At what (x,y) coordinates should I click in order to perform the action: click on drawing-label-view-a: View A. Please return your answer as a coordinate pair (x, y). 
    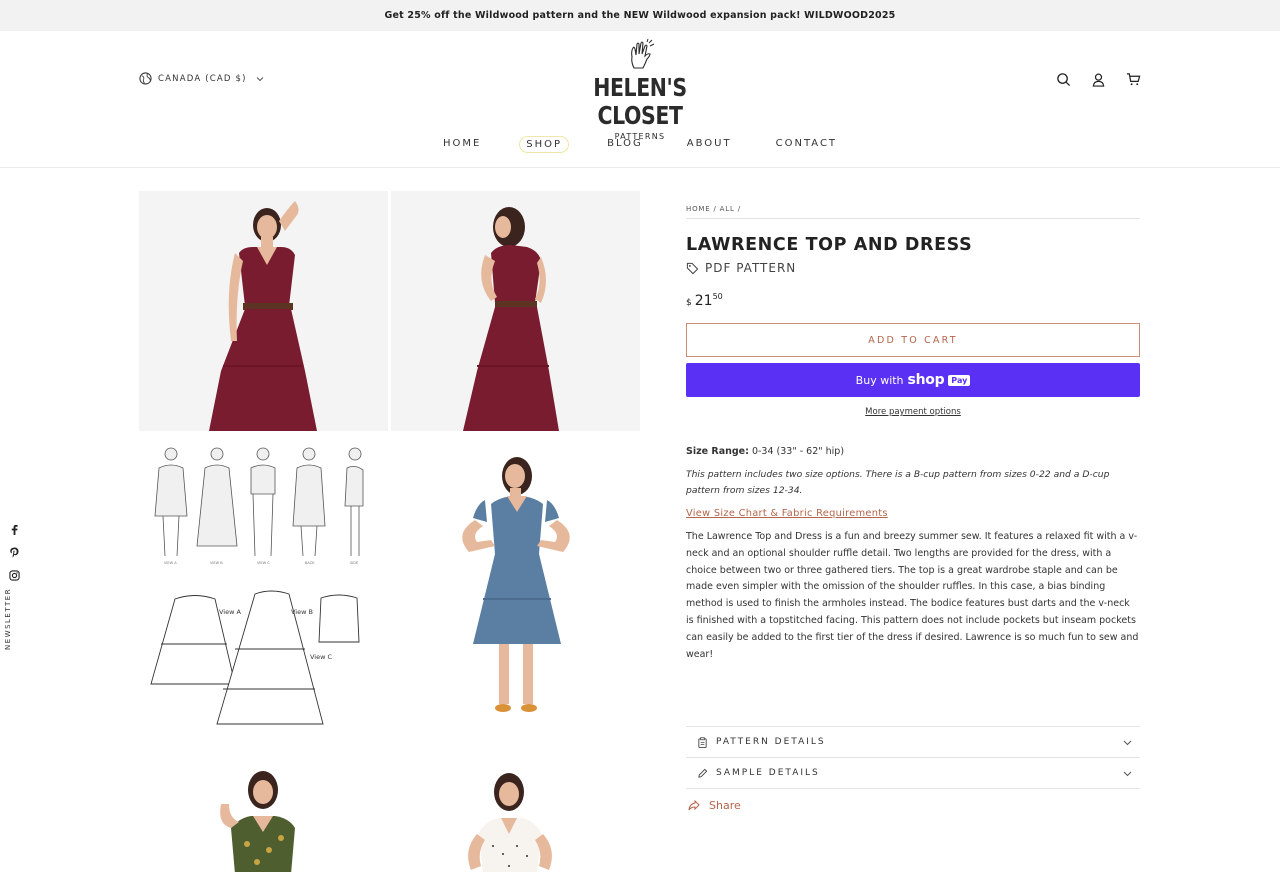
    Looking at the image, I should click on (230, 612).